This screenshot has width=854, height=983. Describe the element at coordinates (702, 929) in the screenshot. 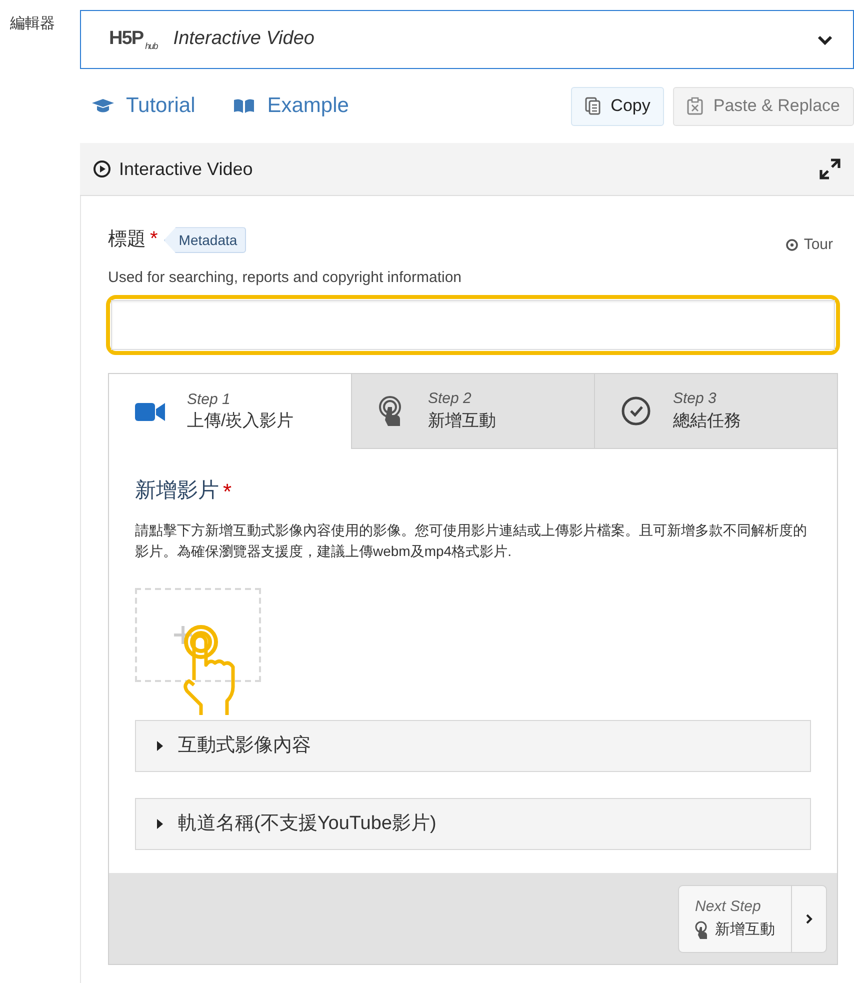

I see `touch-icon` at that location.